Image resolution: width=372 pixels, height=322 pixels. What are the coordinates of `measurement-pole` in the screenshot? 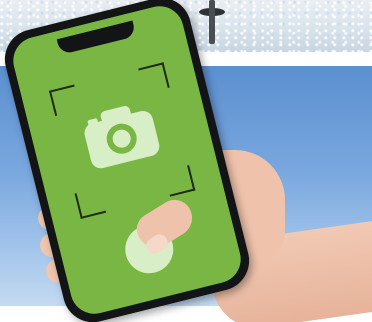 It's located at (212, 22).